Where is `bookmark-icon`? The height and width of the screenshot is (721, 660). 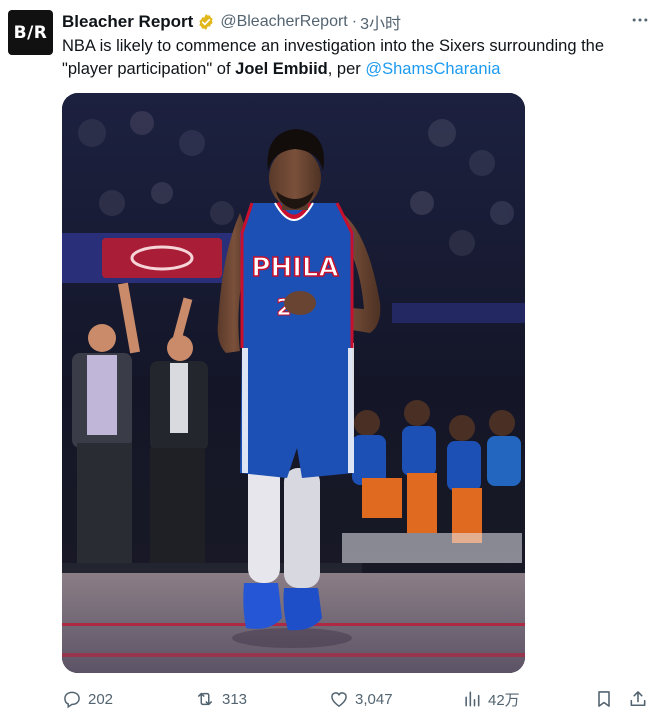 bookmark-icon is located at coordinates (604, 699).